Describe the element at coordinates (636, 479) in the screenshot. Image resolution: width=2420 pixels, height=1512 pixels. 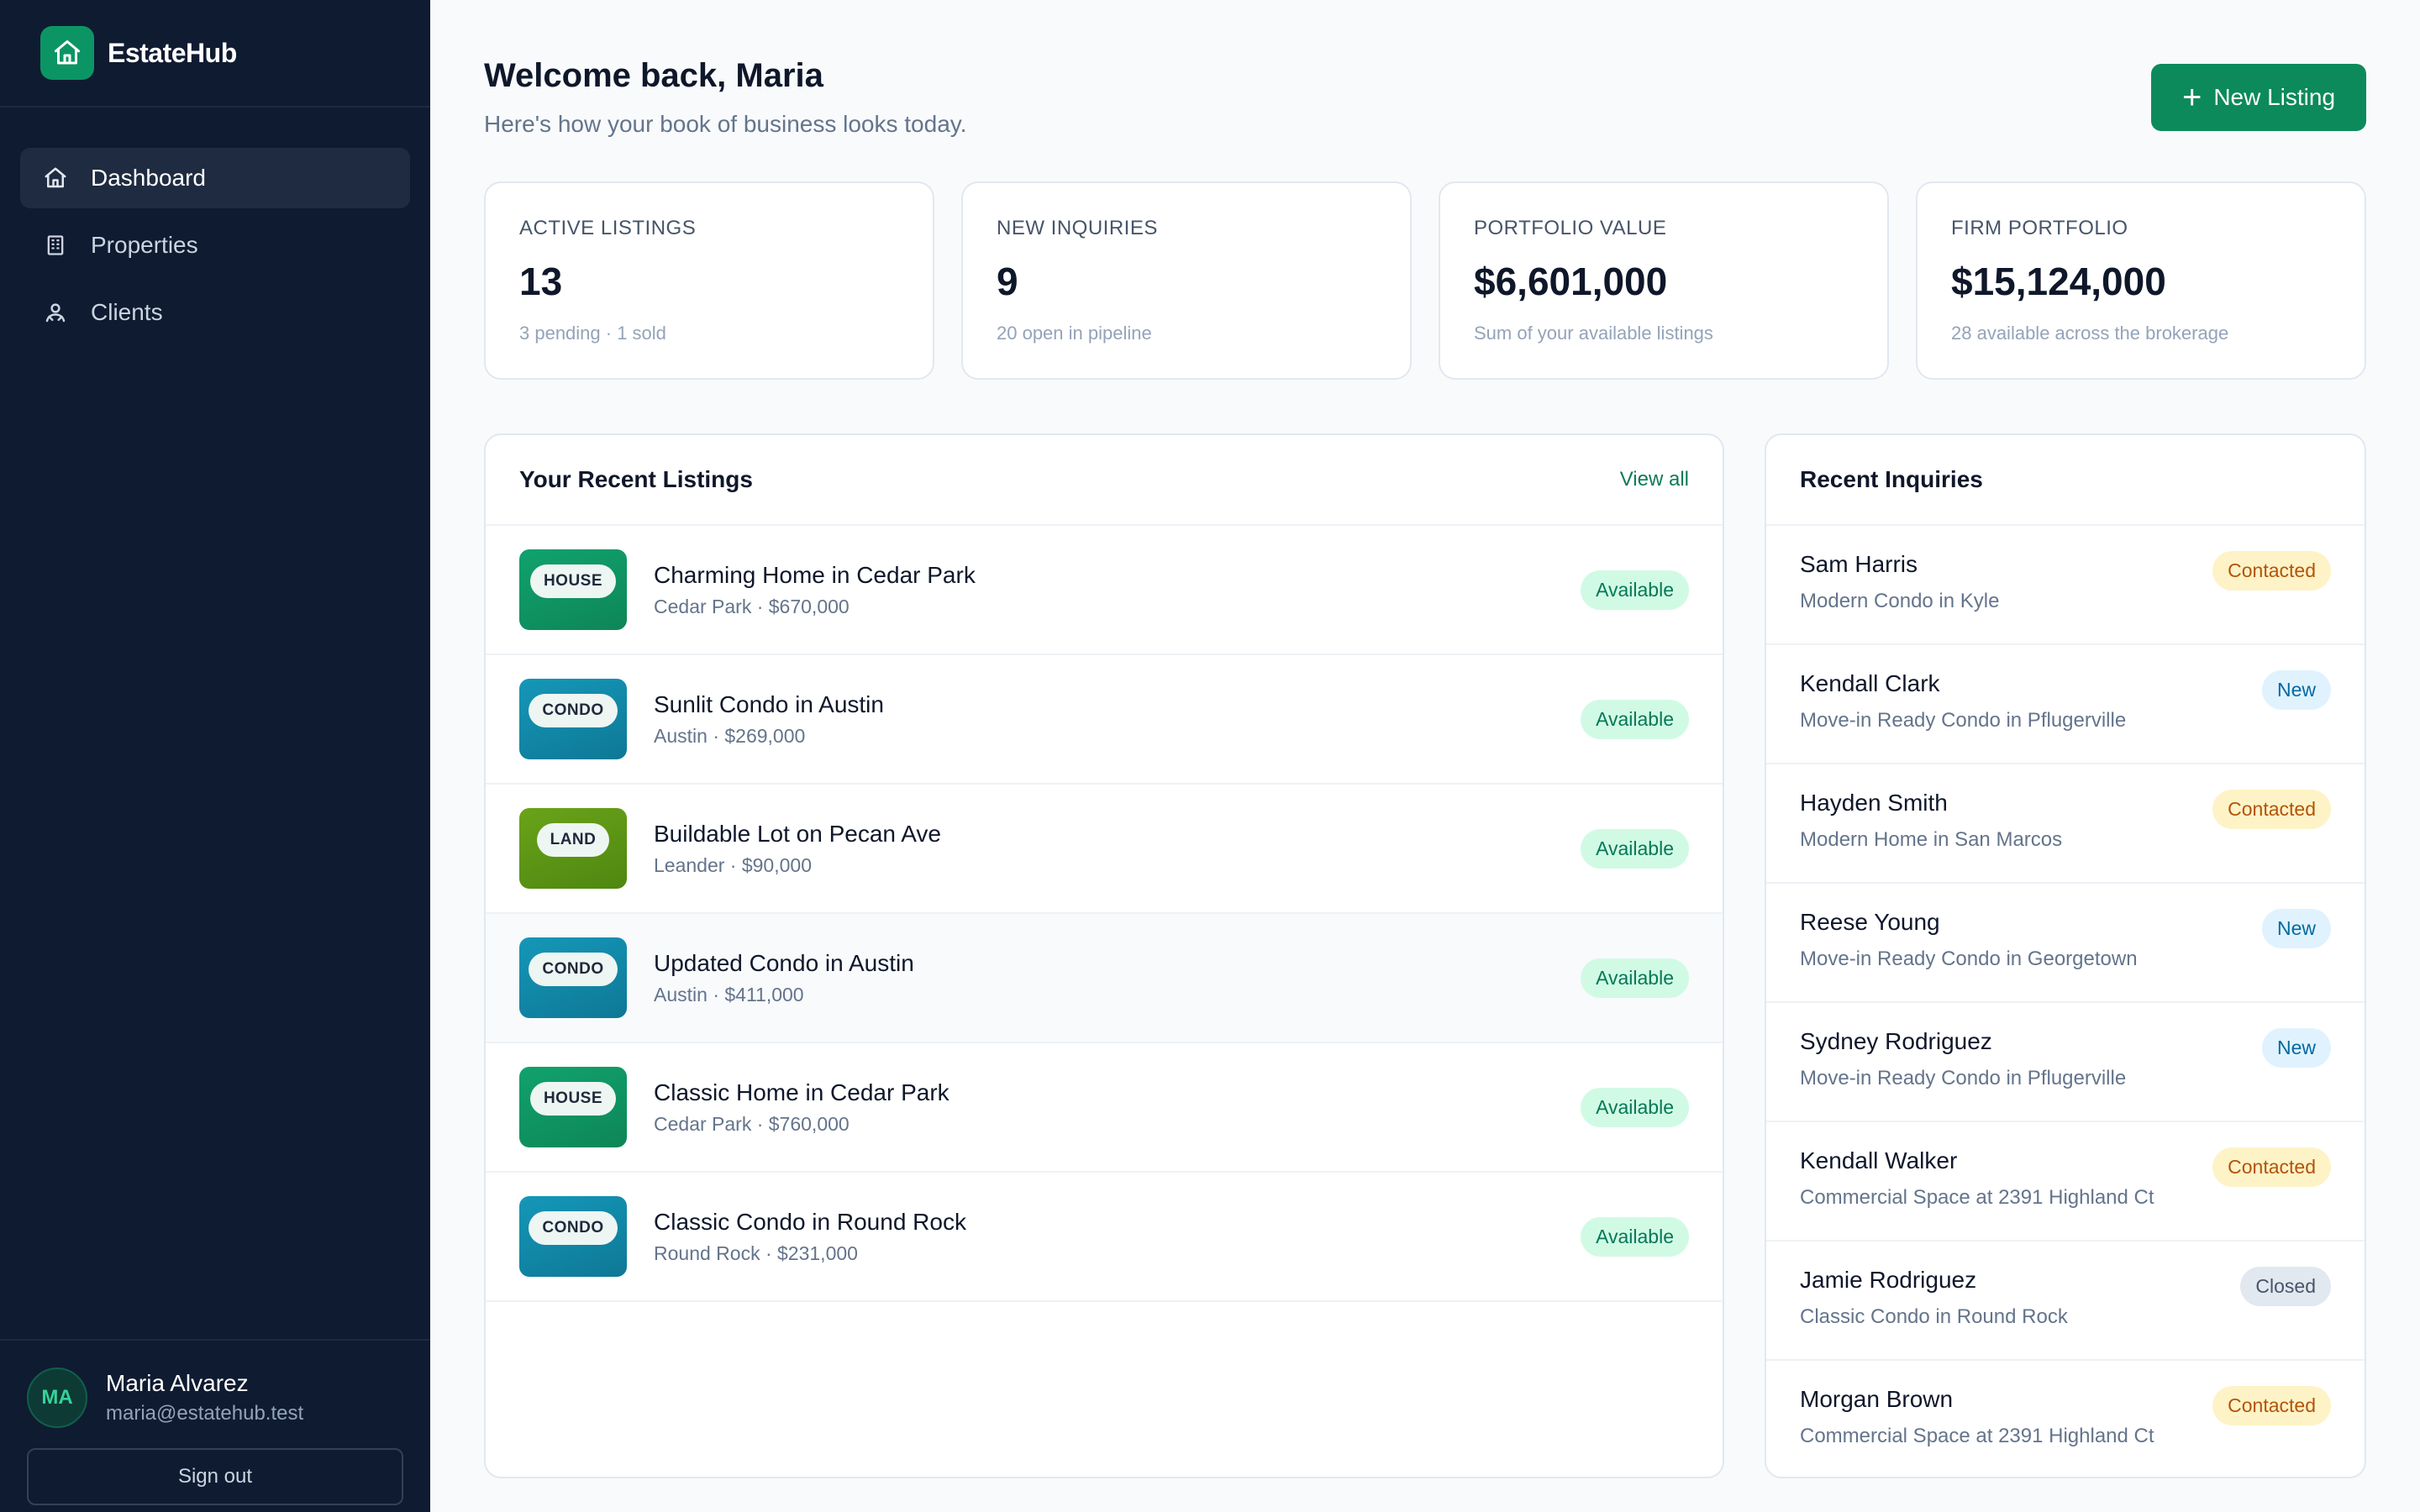
I see `panel-title: Your Recent Listings` at that location.